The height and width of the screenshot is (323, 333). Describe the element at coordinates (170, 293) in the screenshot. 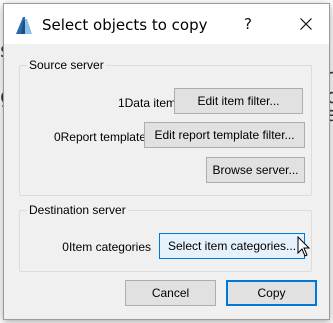

I see `cancel-button: Cancel` at that location.